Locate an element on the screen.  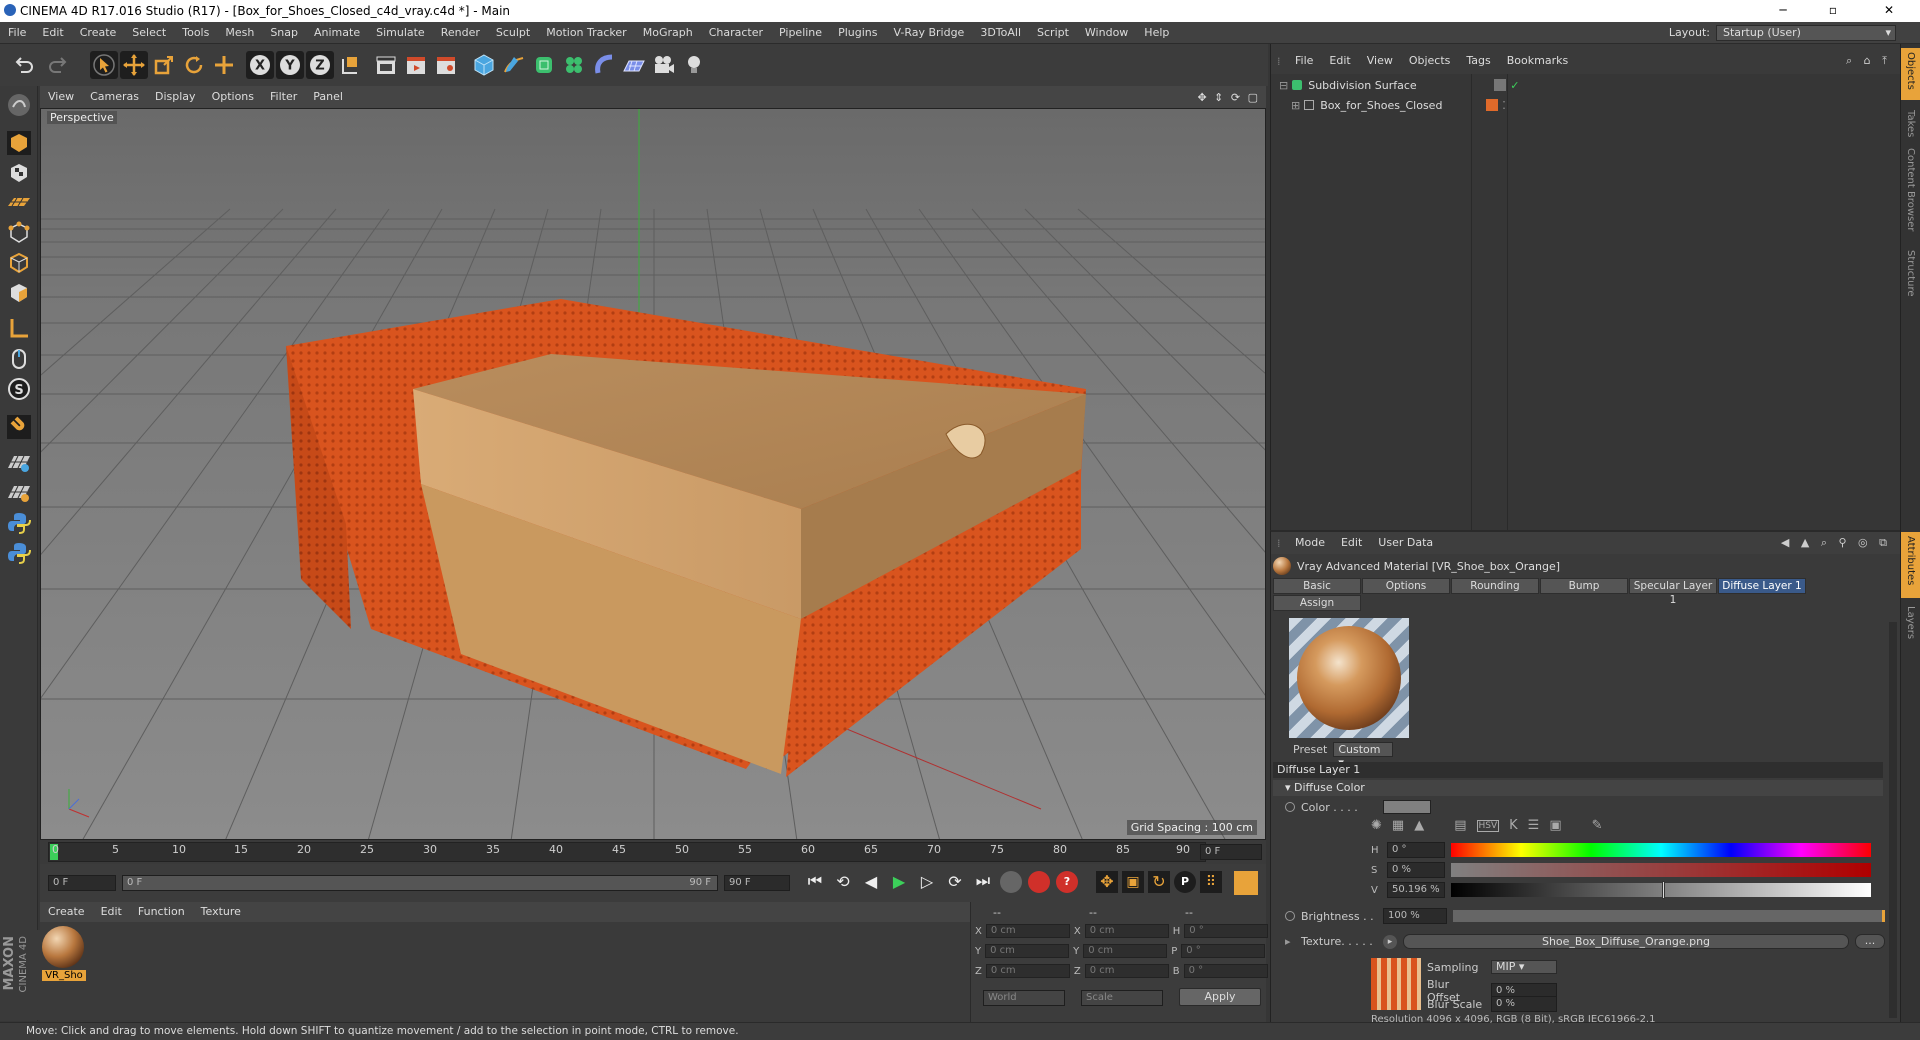
tab-diffuse-layer-1: Diffuse Layer 1 is located at coordinates (1762, 586).